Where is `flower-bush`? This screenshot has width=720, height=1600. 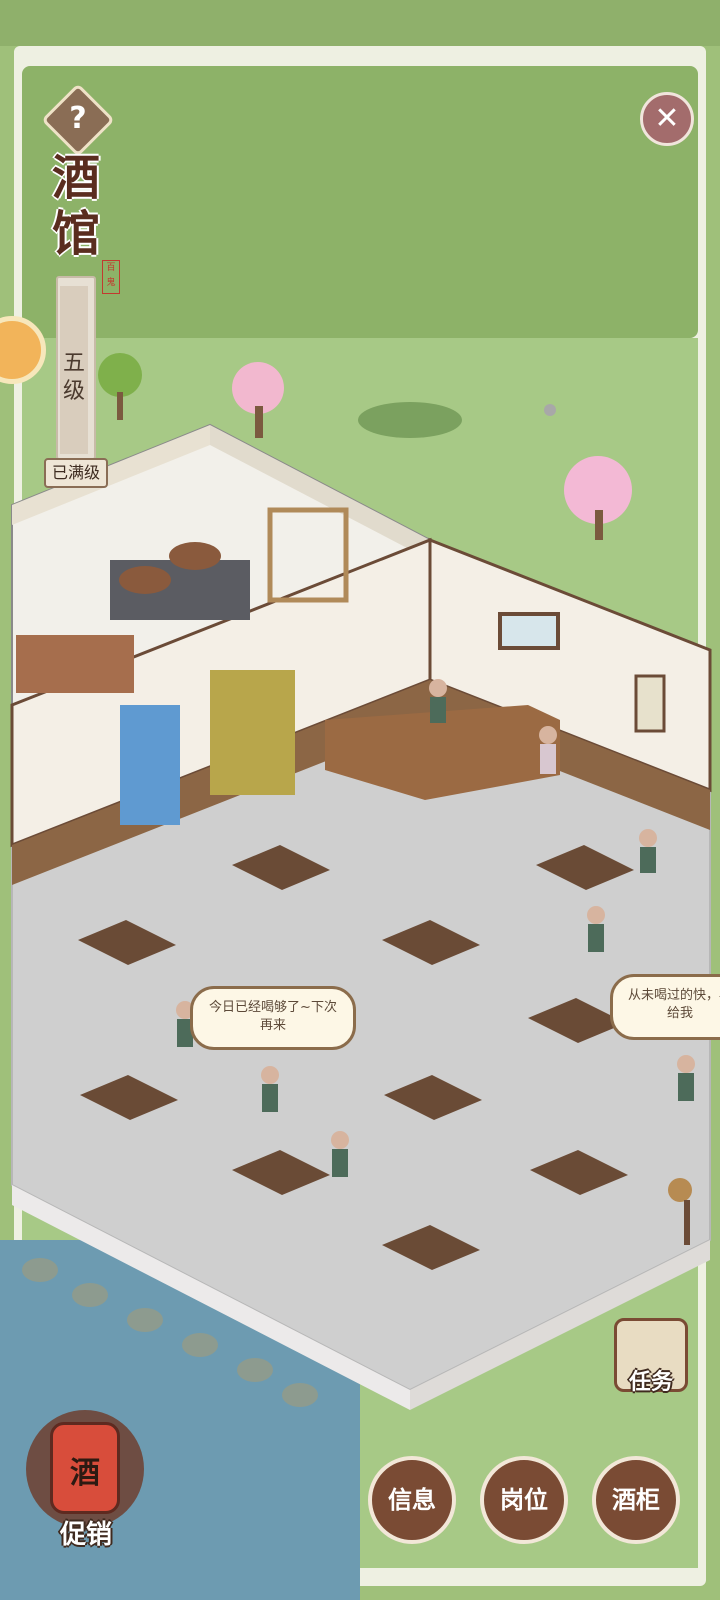 flower-bush is located at coordinates (410, 420).